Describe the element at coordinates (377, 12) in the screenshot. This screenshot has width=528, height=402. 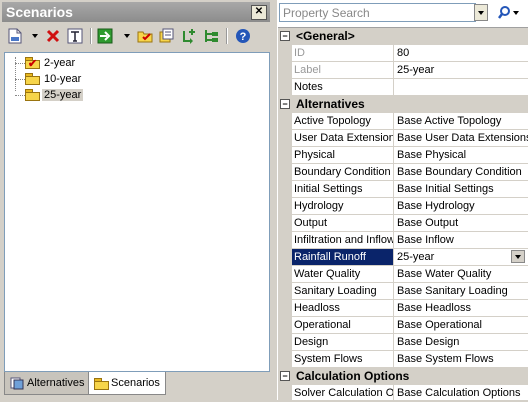
I see `property-search-input: Property Search` at that location.